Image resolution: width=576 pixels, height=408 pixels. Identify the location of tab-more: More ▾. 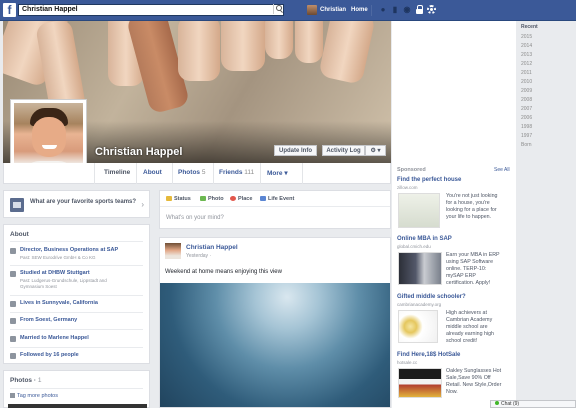
(277, 173).